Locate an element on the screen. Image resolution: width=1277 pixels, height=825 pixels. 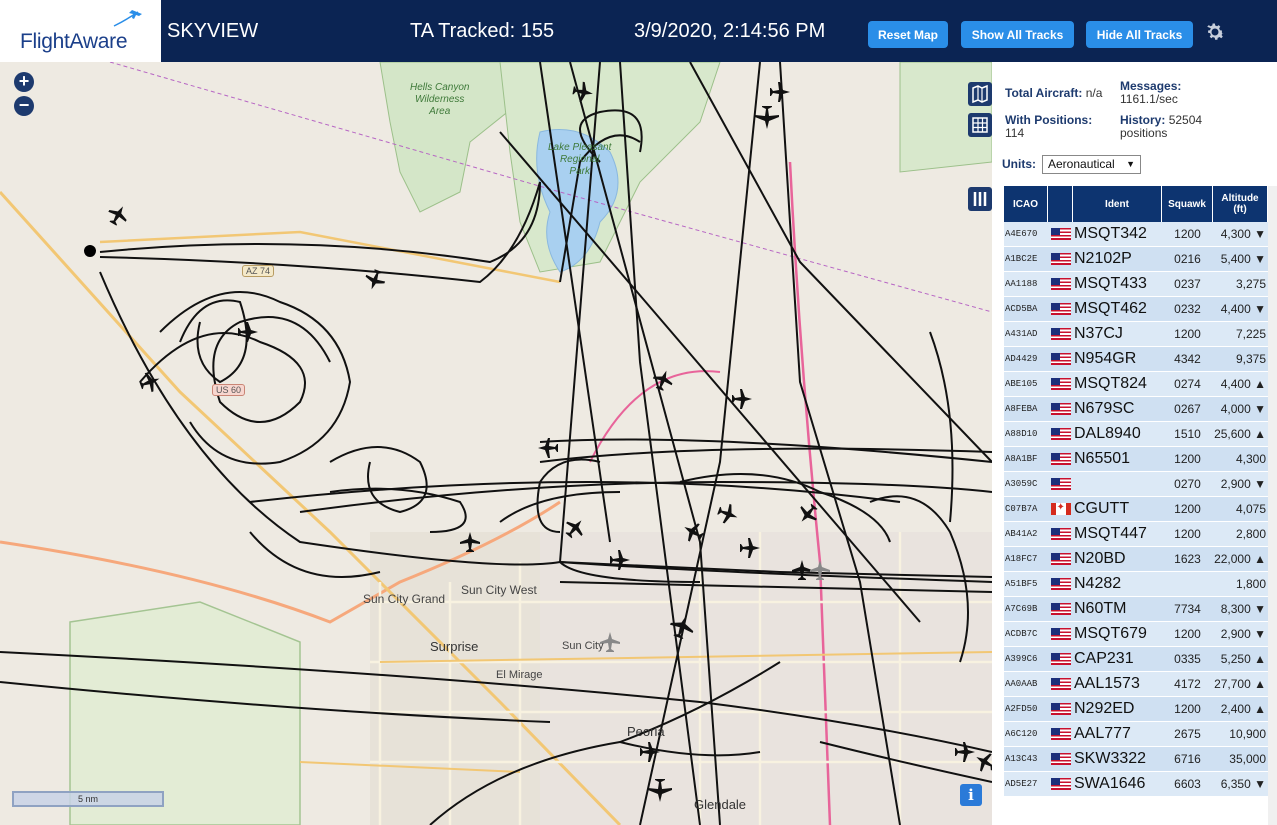
cell-icao: AA0AAB is located at coordinates (1021, 684).